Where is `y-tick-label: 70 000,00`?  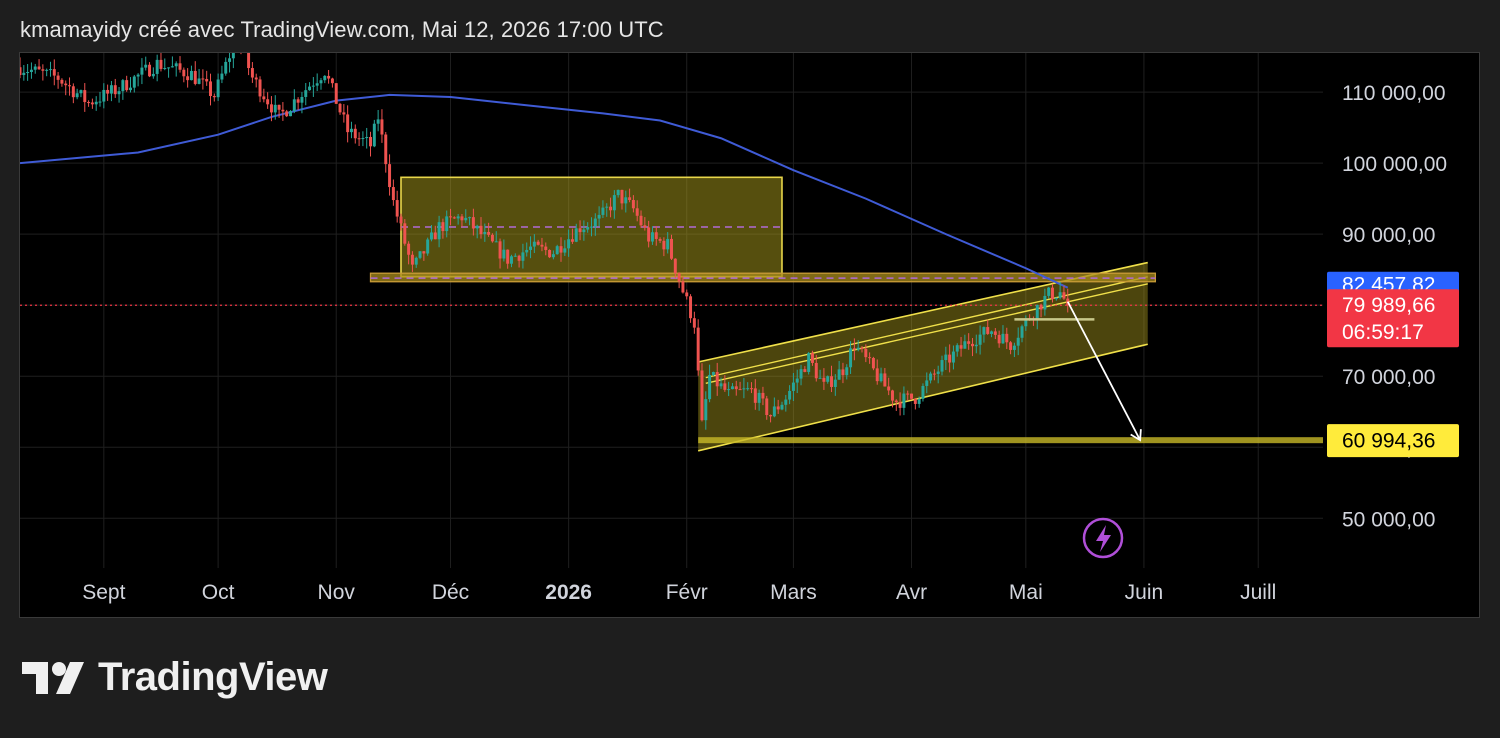
y-tick-label: 70 000,00 is located at coordinates (1388, 377).